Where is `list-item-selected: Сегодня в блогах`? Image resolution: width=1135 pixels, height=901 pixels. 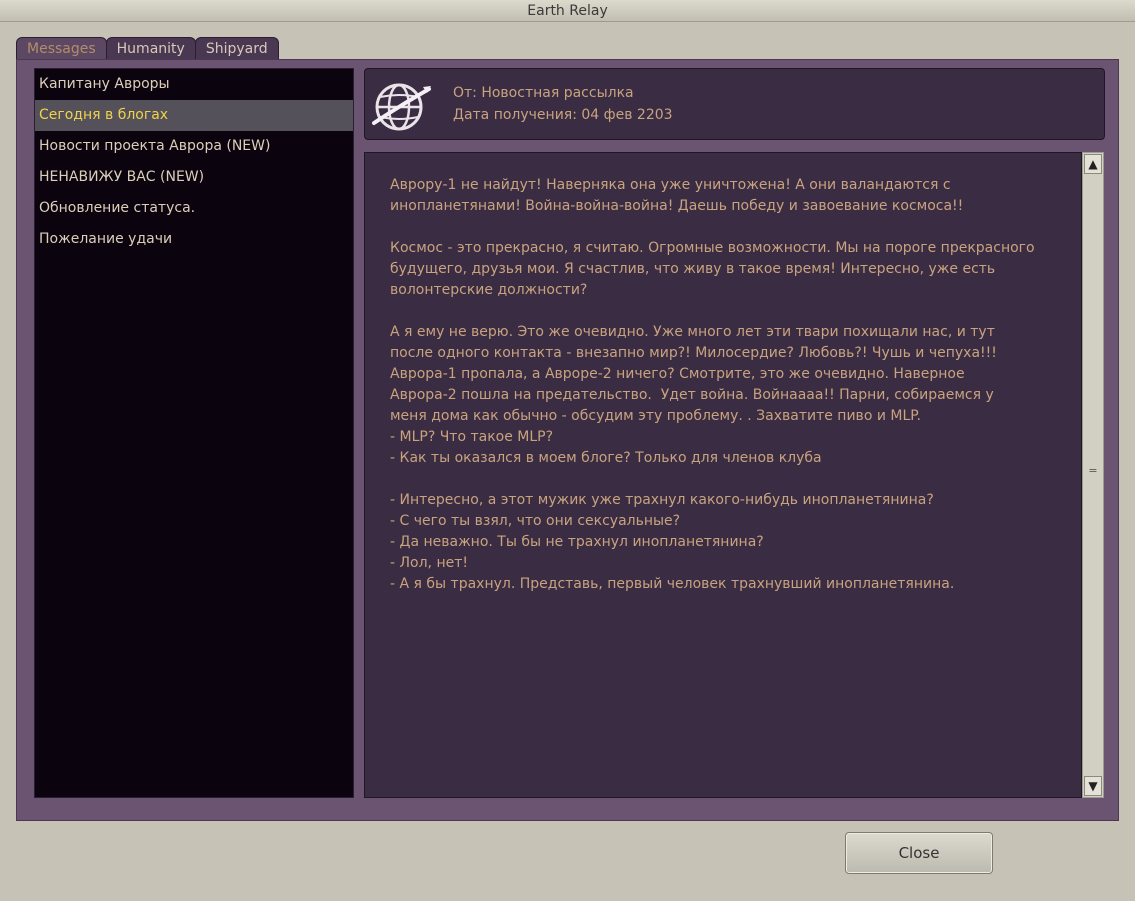
list-item-selected: Сегодня в блогах is located at coordinates (194, 115).